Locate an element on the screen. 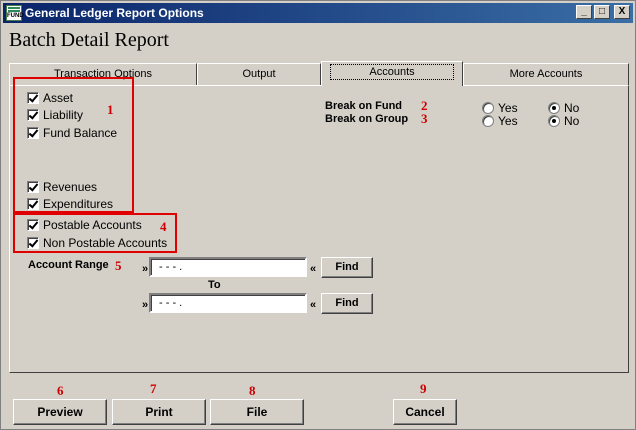  print-button: Print is located at coordinates (159, 412).